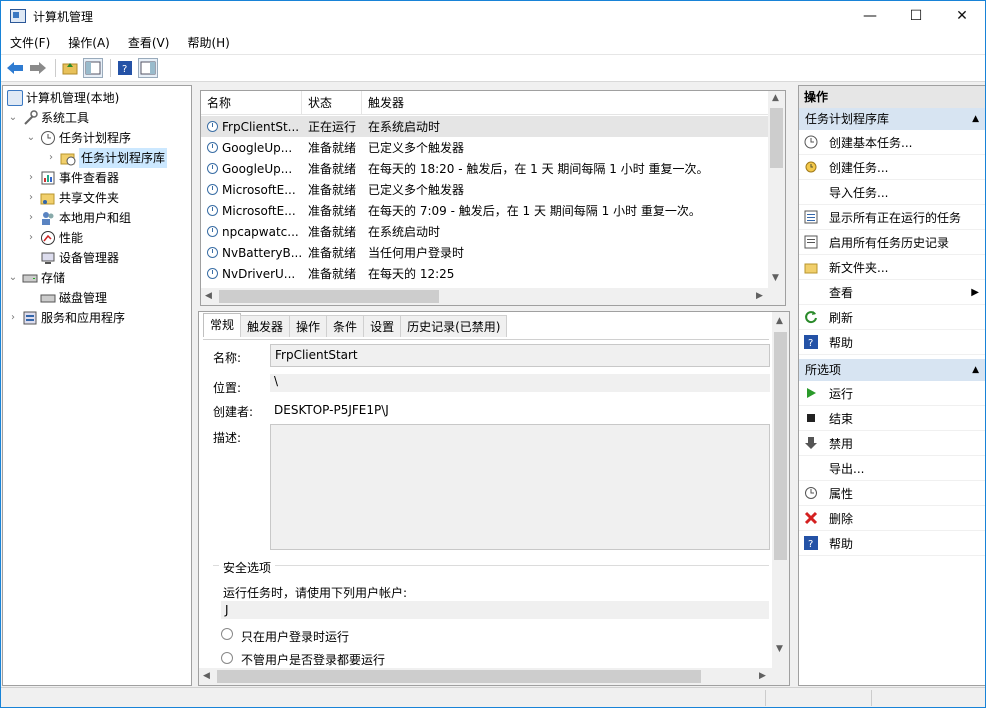 The width and height of the screenshot is (986, 708). What do you see at coordinates (93, 68) in the screenshot?
I see `show-hide-console-tree-icon` at bounding box center [93, 68].